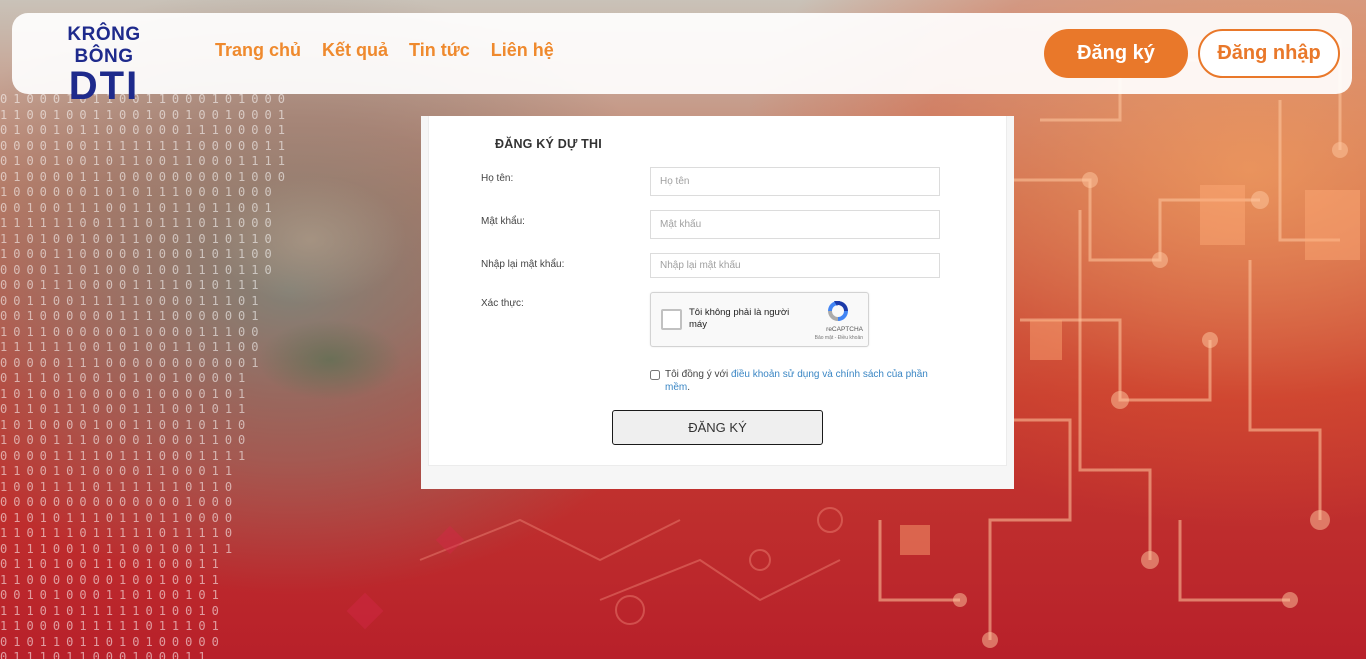 This screenshot has height=659, width=1366. I want to click on password-input, so click(795, 224).